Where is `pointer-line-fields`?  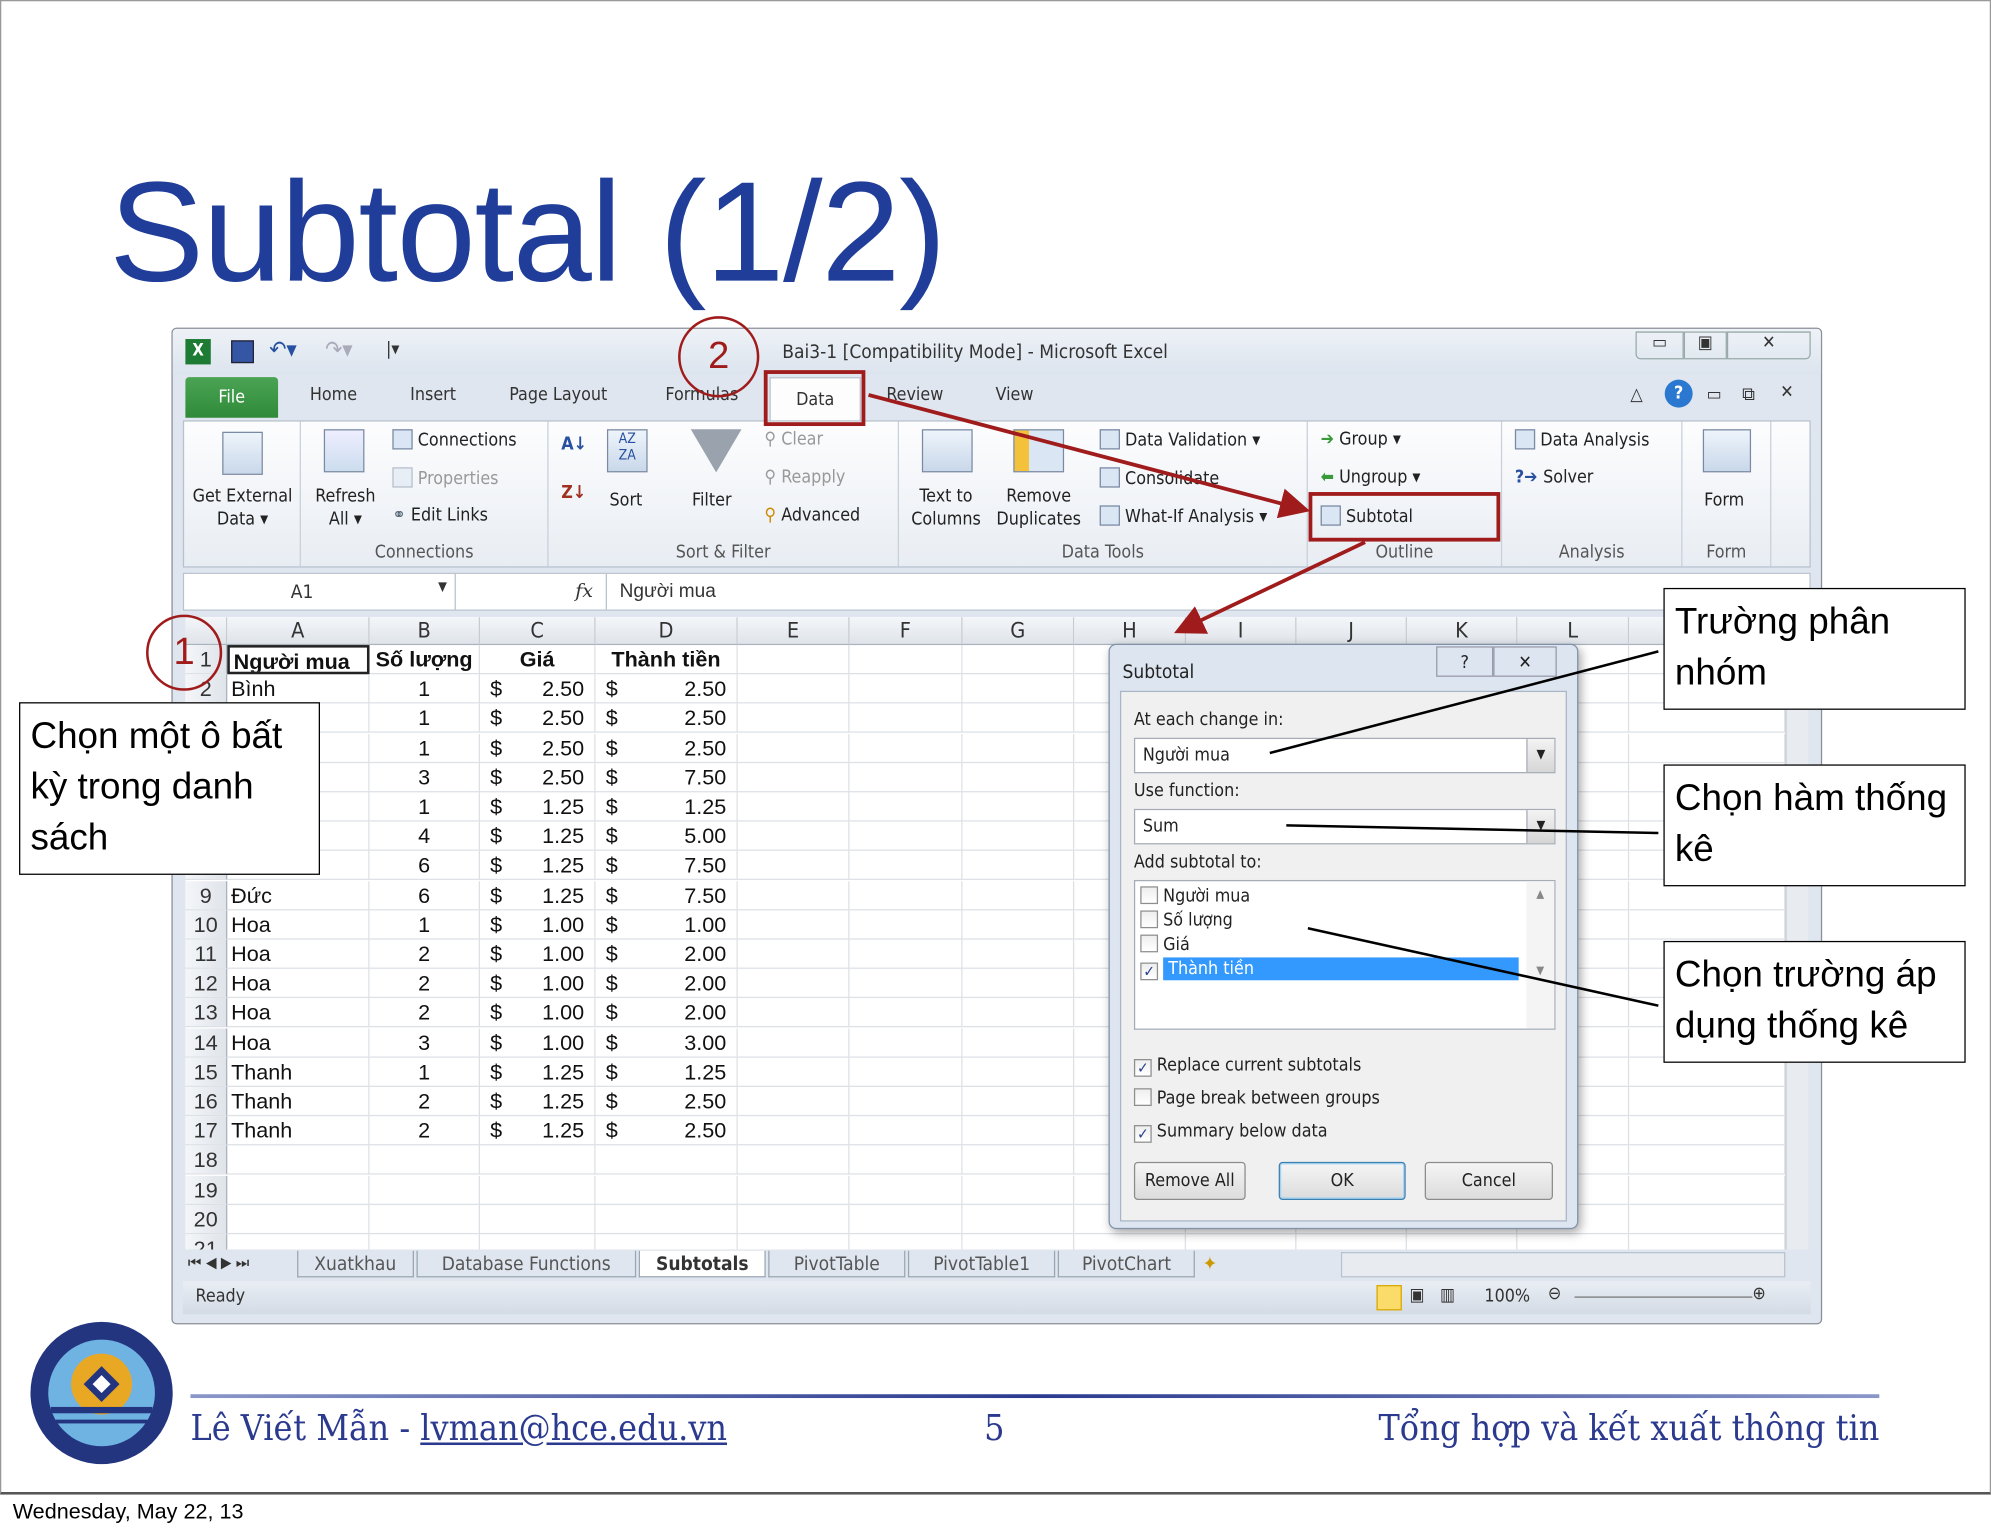
pointer-line-fields is located at coordinates (1483, 966).